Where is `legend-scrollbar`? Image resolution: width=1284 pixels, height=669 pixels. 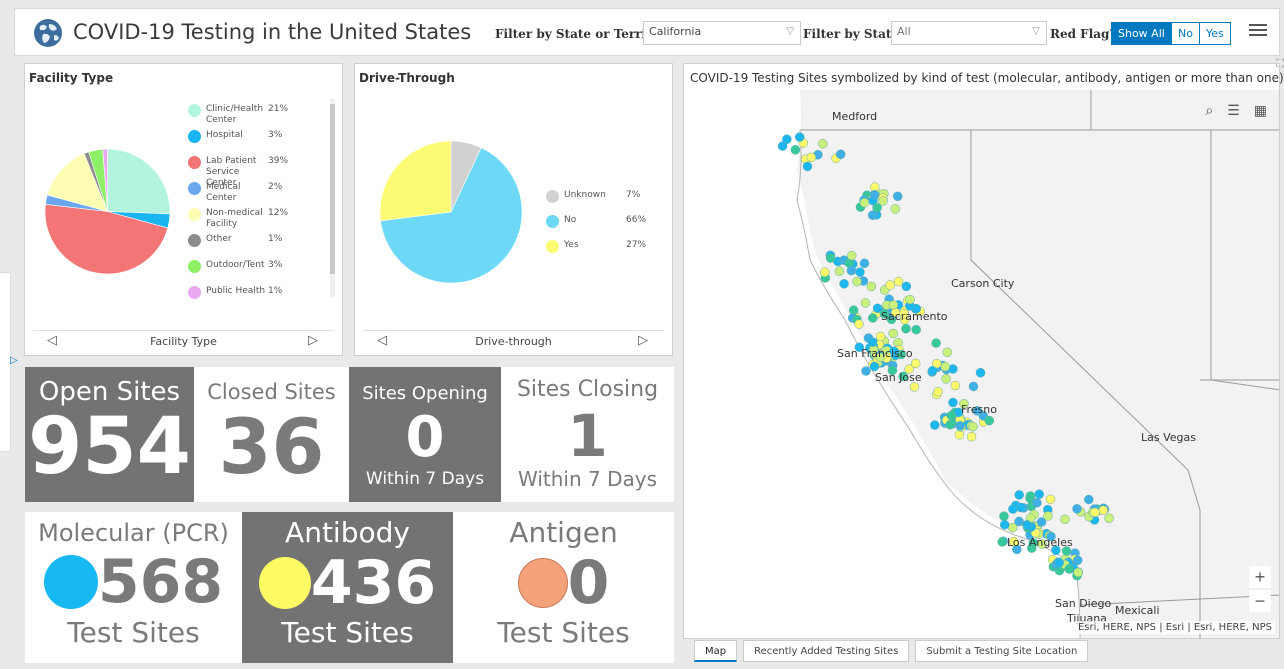 legend-scrollbar is located at coordinates (332, 198).